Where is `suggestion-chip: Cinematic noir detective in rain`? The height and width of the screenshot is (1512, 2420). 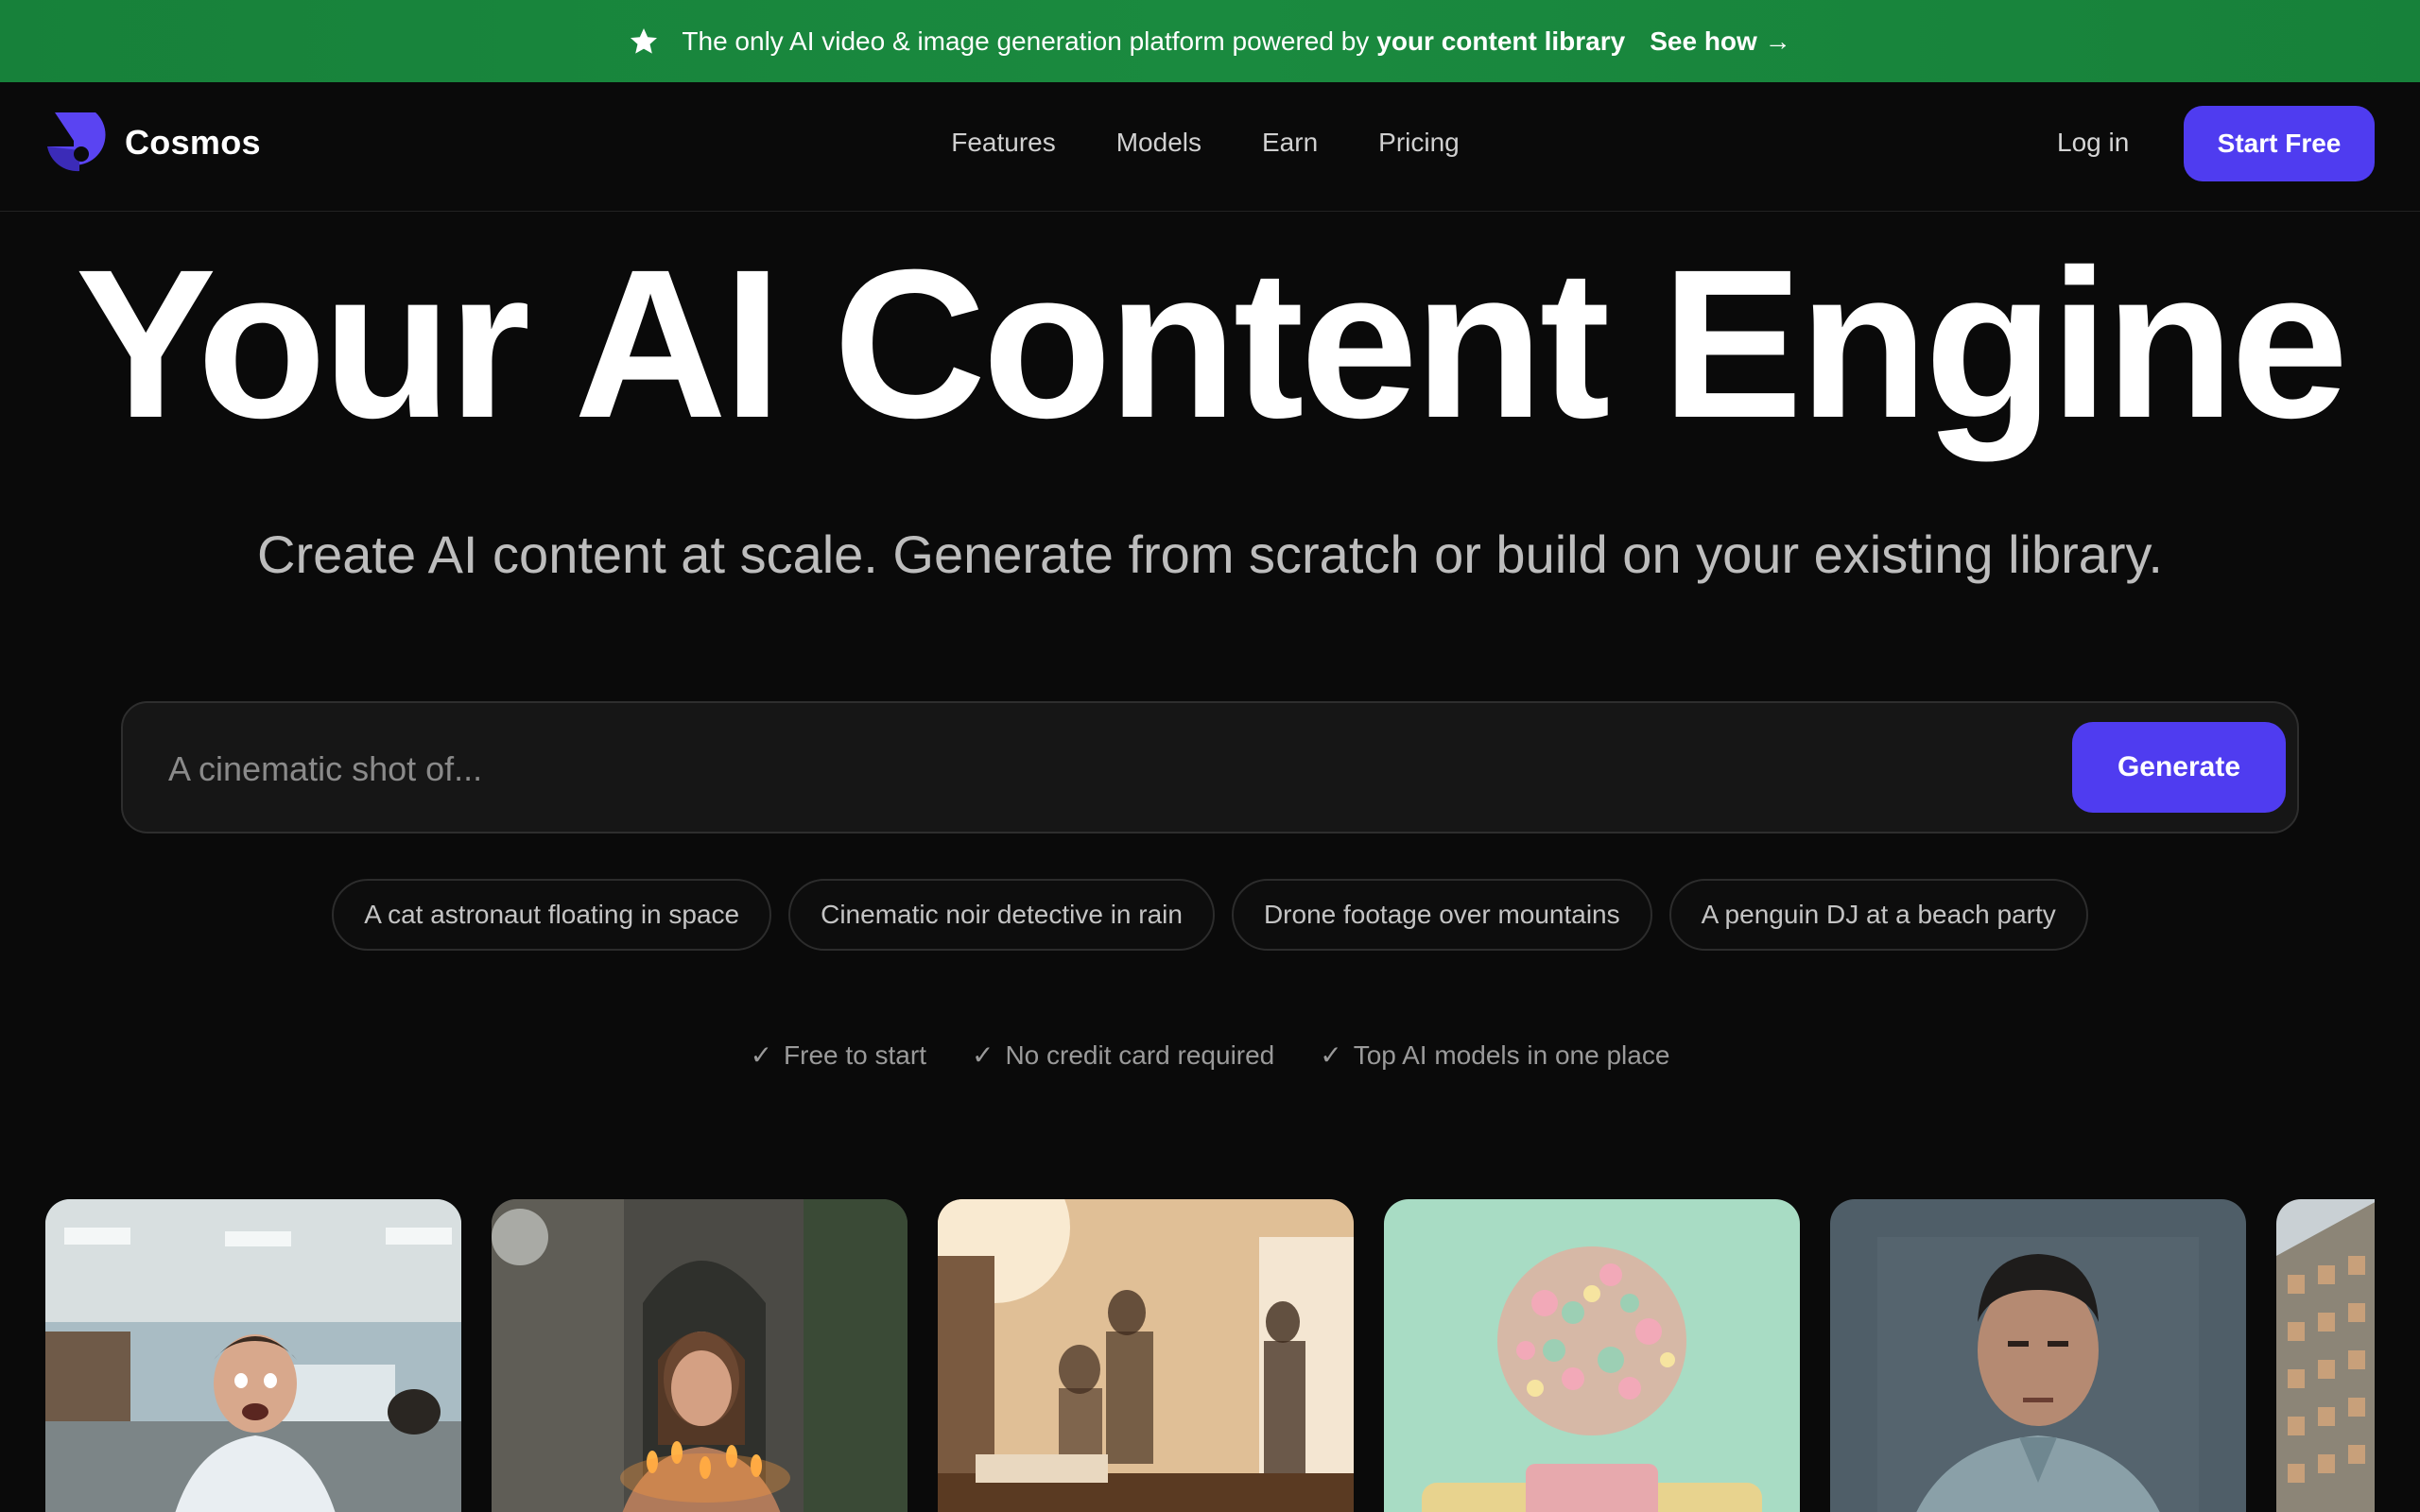
suggestion-chip: Cinematic noir detective in rain is located at coordinates (1001, 915).